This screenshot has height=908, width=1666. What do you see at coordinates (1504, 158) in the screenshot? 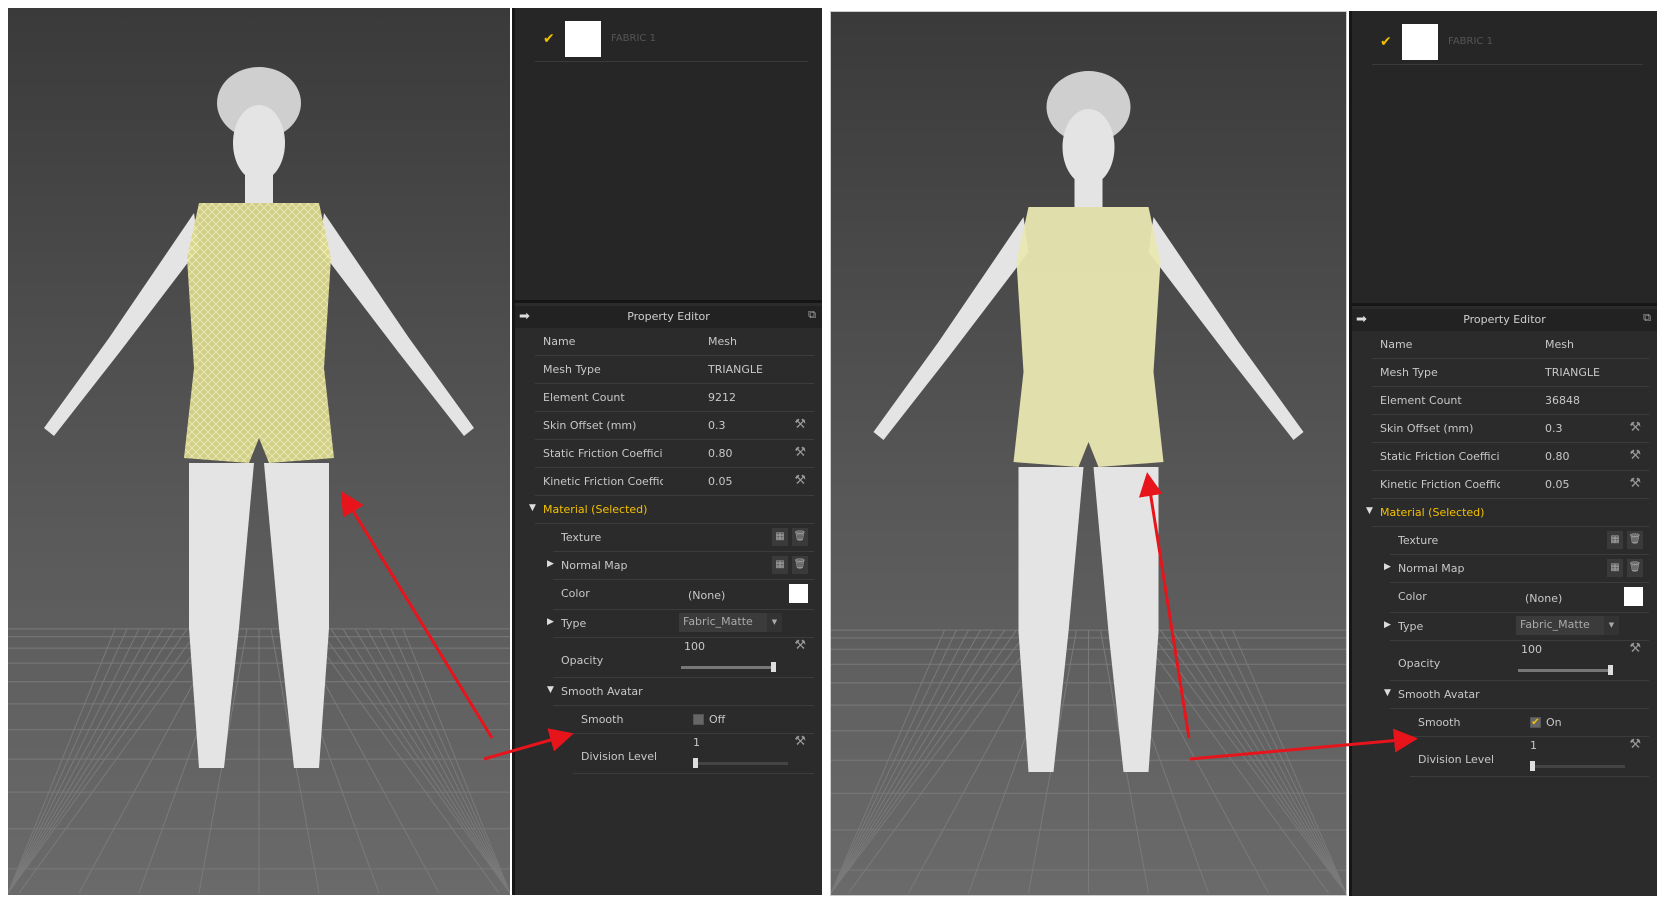
I see `fabric-list: ✔ FABRIC 1` at bounding box center [1504, 158].